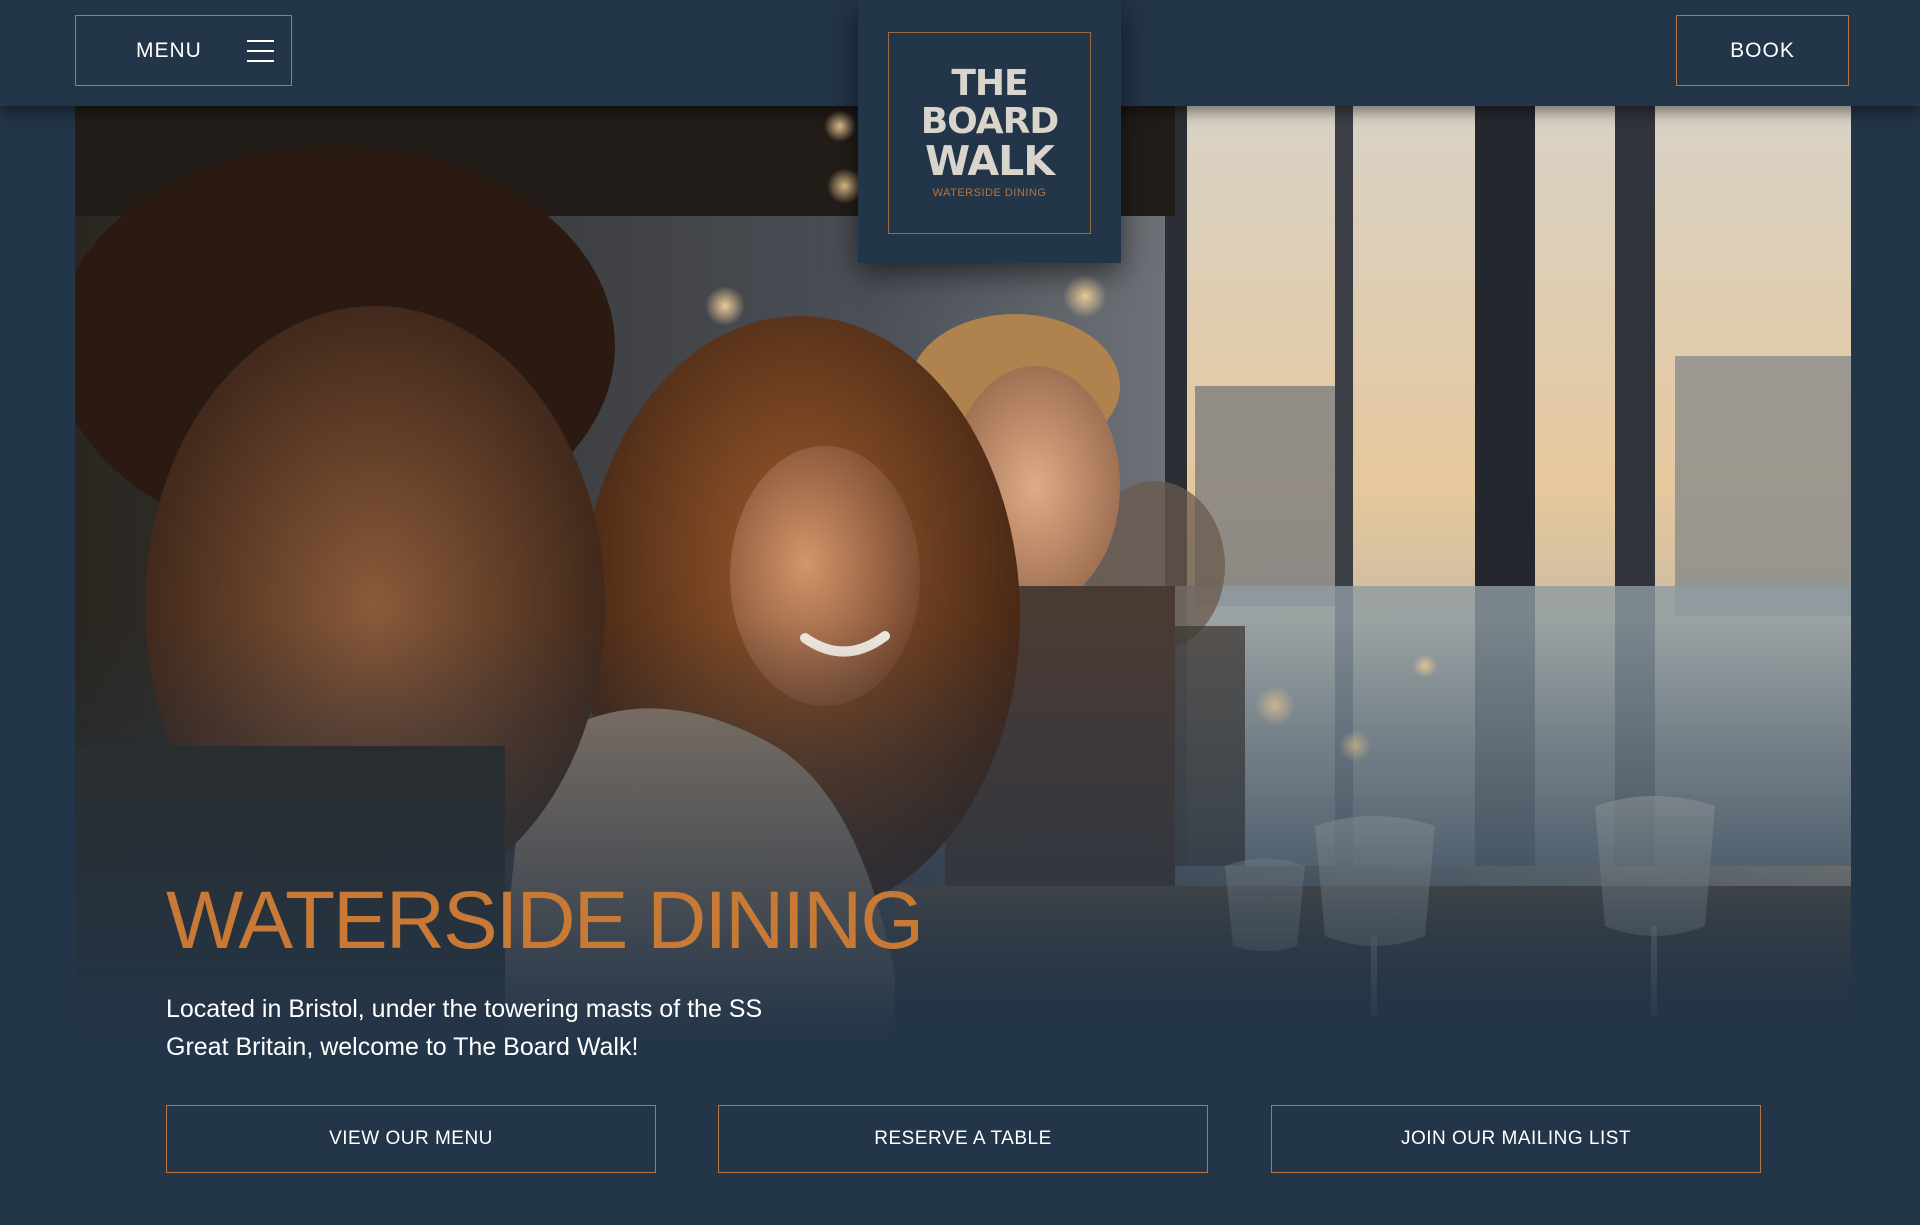 This screenshot has height=1225, width=1920. I want to click on logo-frame: THE BOARD WALK WATERSIDE DINING, so click(989, 133).